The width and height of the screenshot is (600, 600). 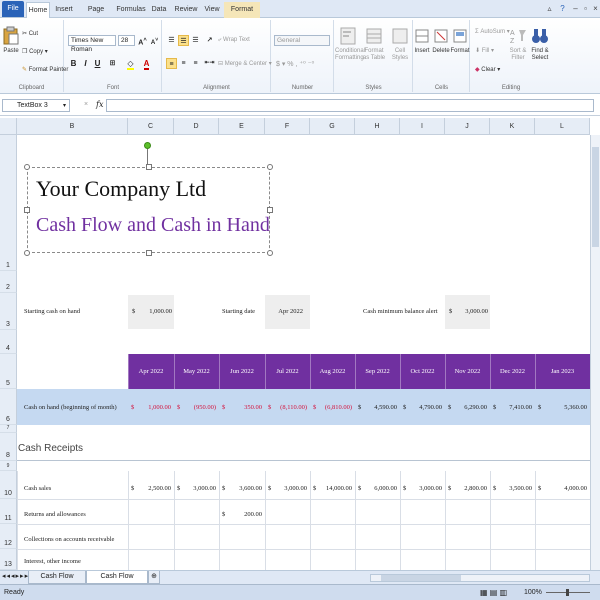 I want to click on vertical-scrollbar, so click(x=595, y=352).